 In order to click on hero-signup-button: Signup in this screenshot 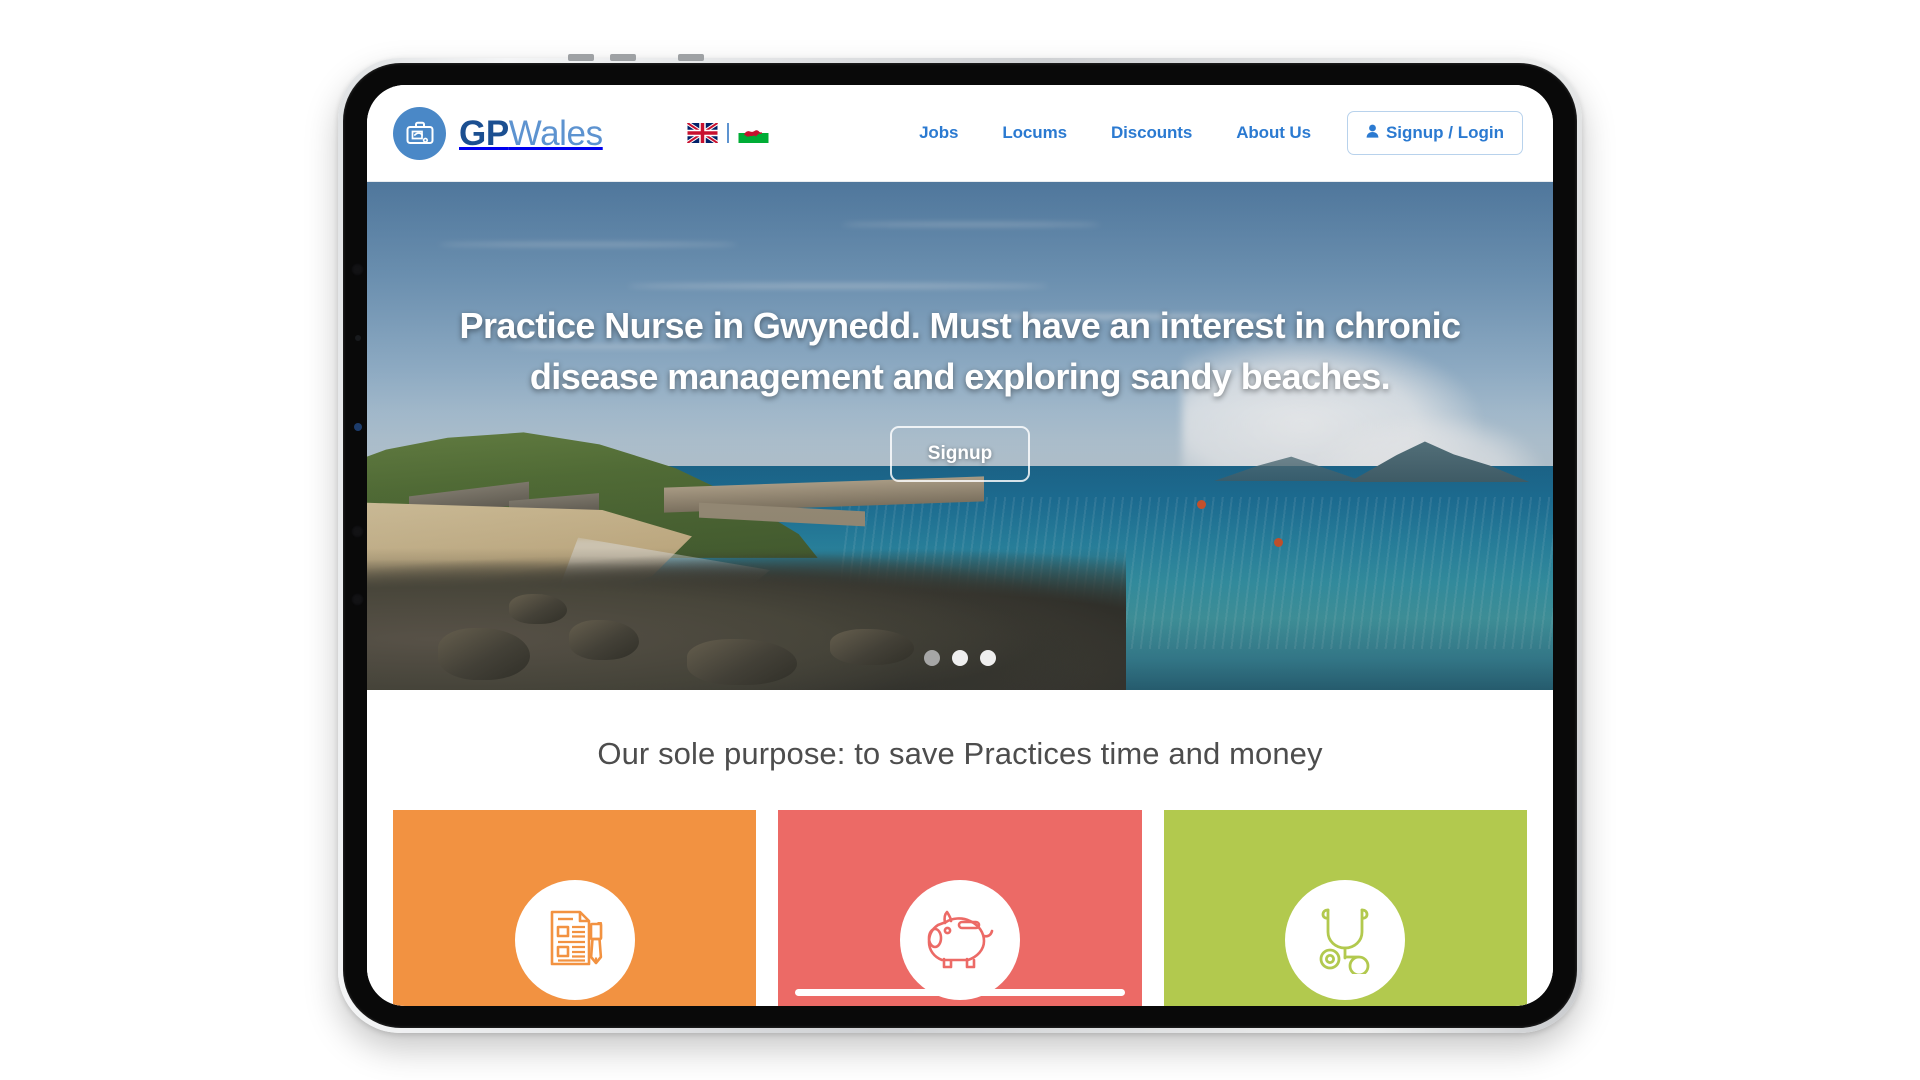, I will do `click(960, 454)`.